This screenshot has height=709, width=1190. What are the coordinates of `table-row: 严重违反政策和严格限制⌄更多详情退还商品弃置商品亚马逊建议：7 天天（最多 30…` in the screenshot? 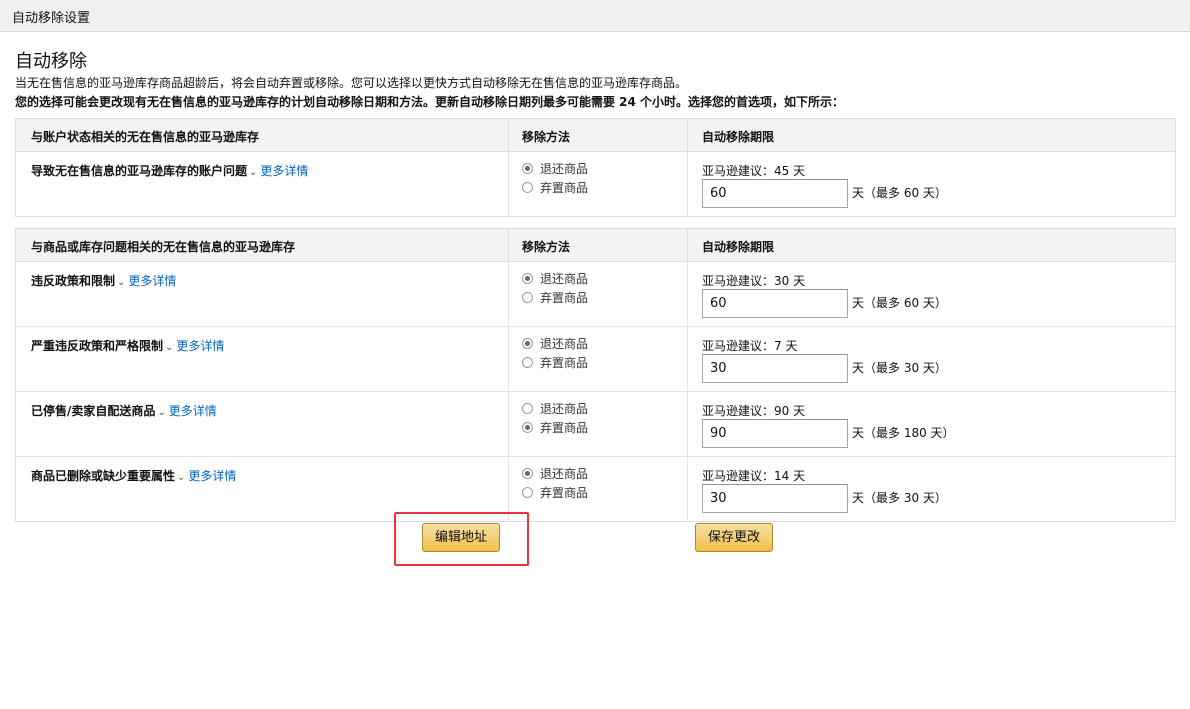 It's located at (595, 358).